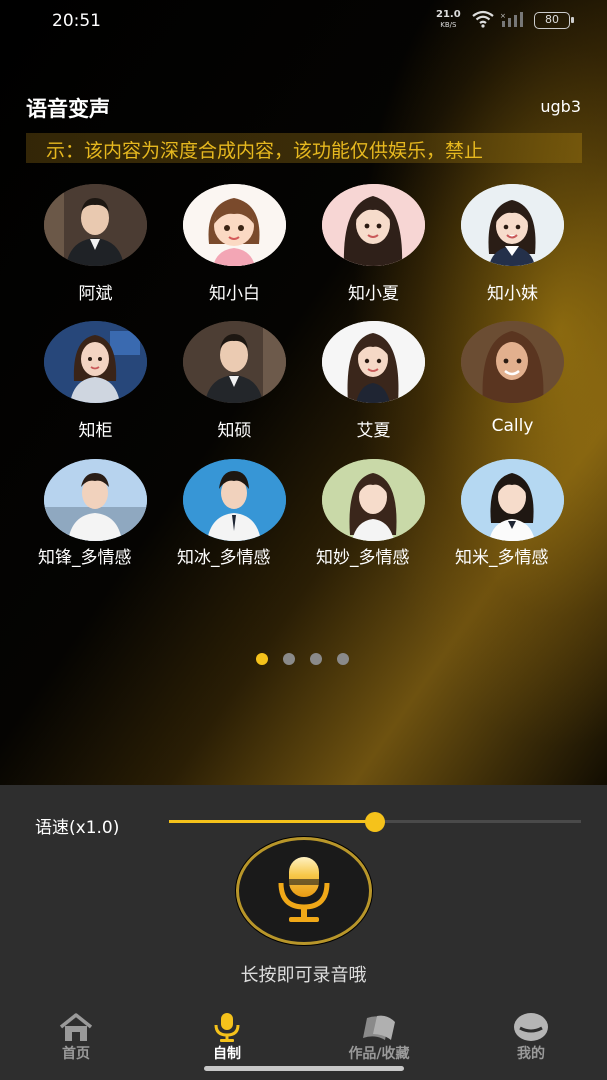 The image size is (607, 1080). I want to click on battery-icon: 80, so click(554, 20).